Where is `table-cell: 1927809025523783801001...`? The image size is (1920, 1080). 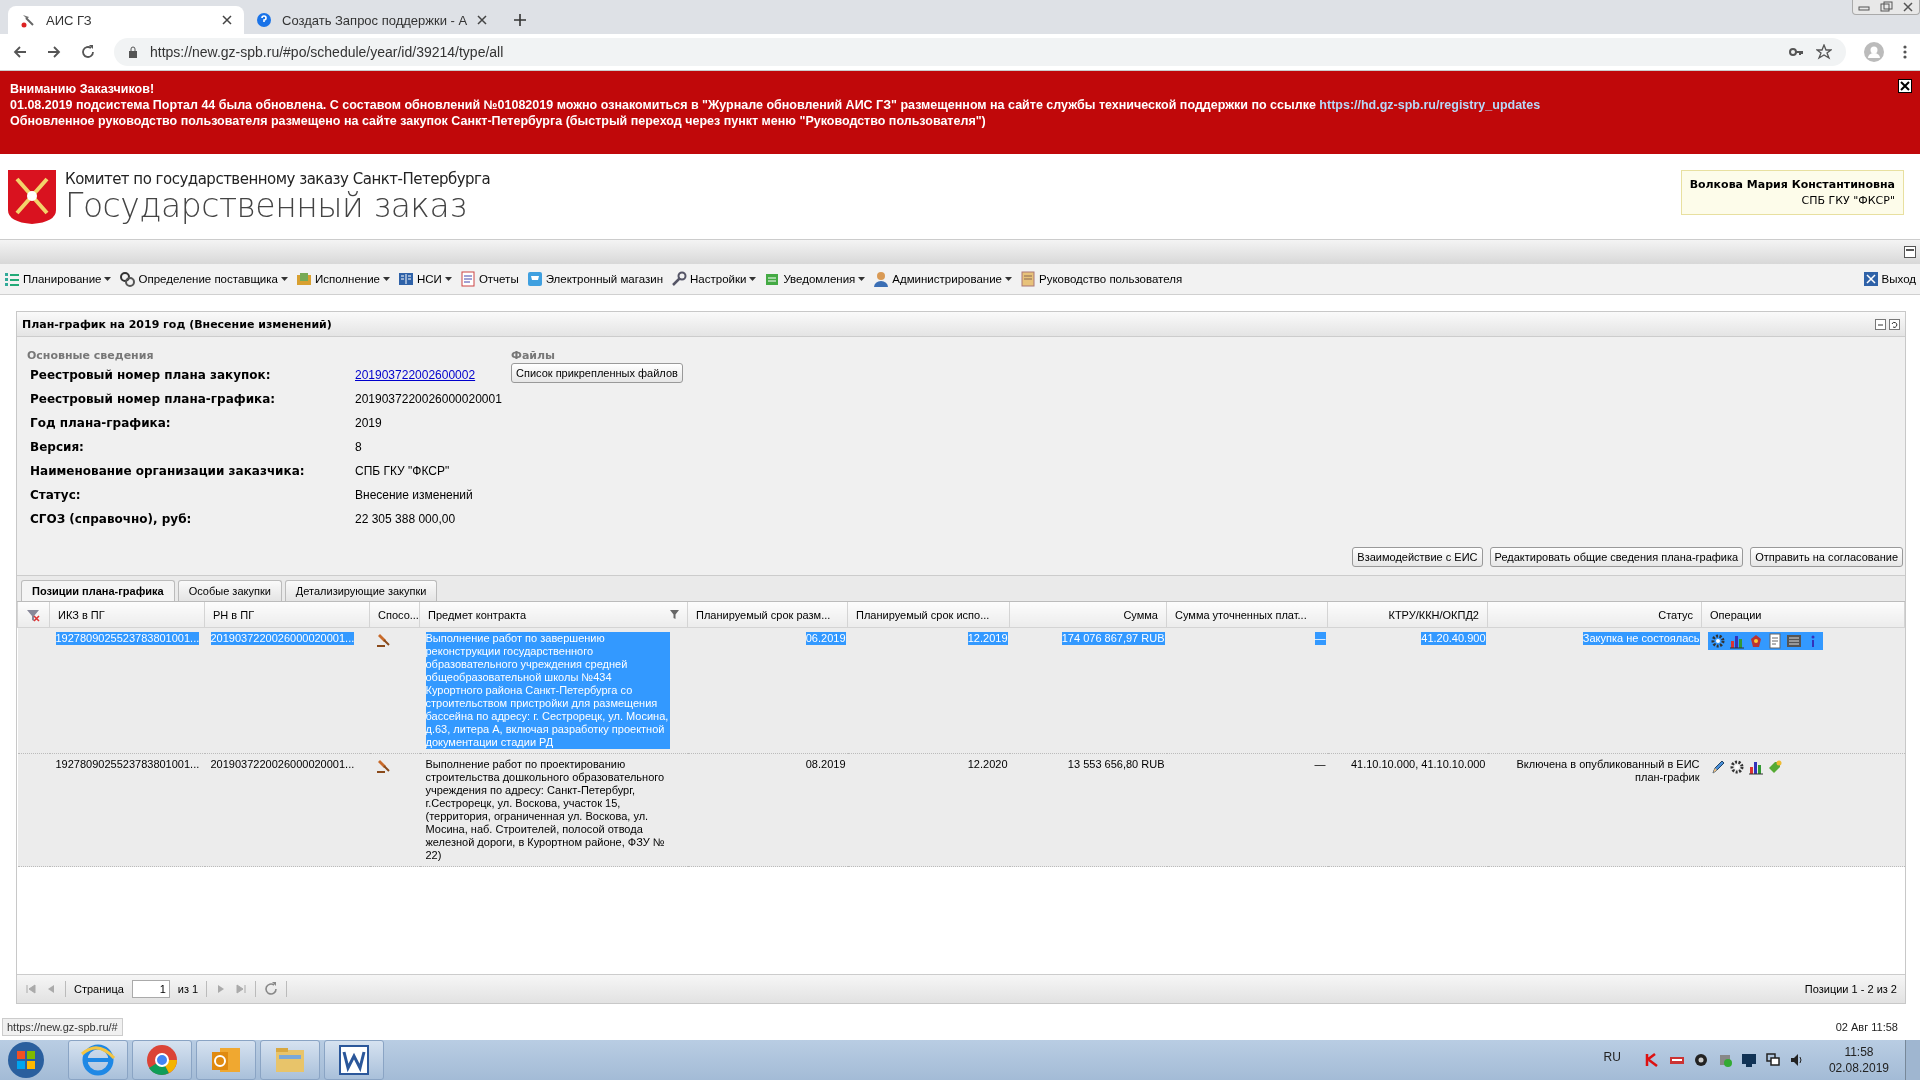 table-cell: 1927809025523783801001... is located at coordinates (127, 764).